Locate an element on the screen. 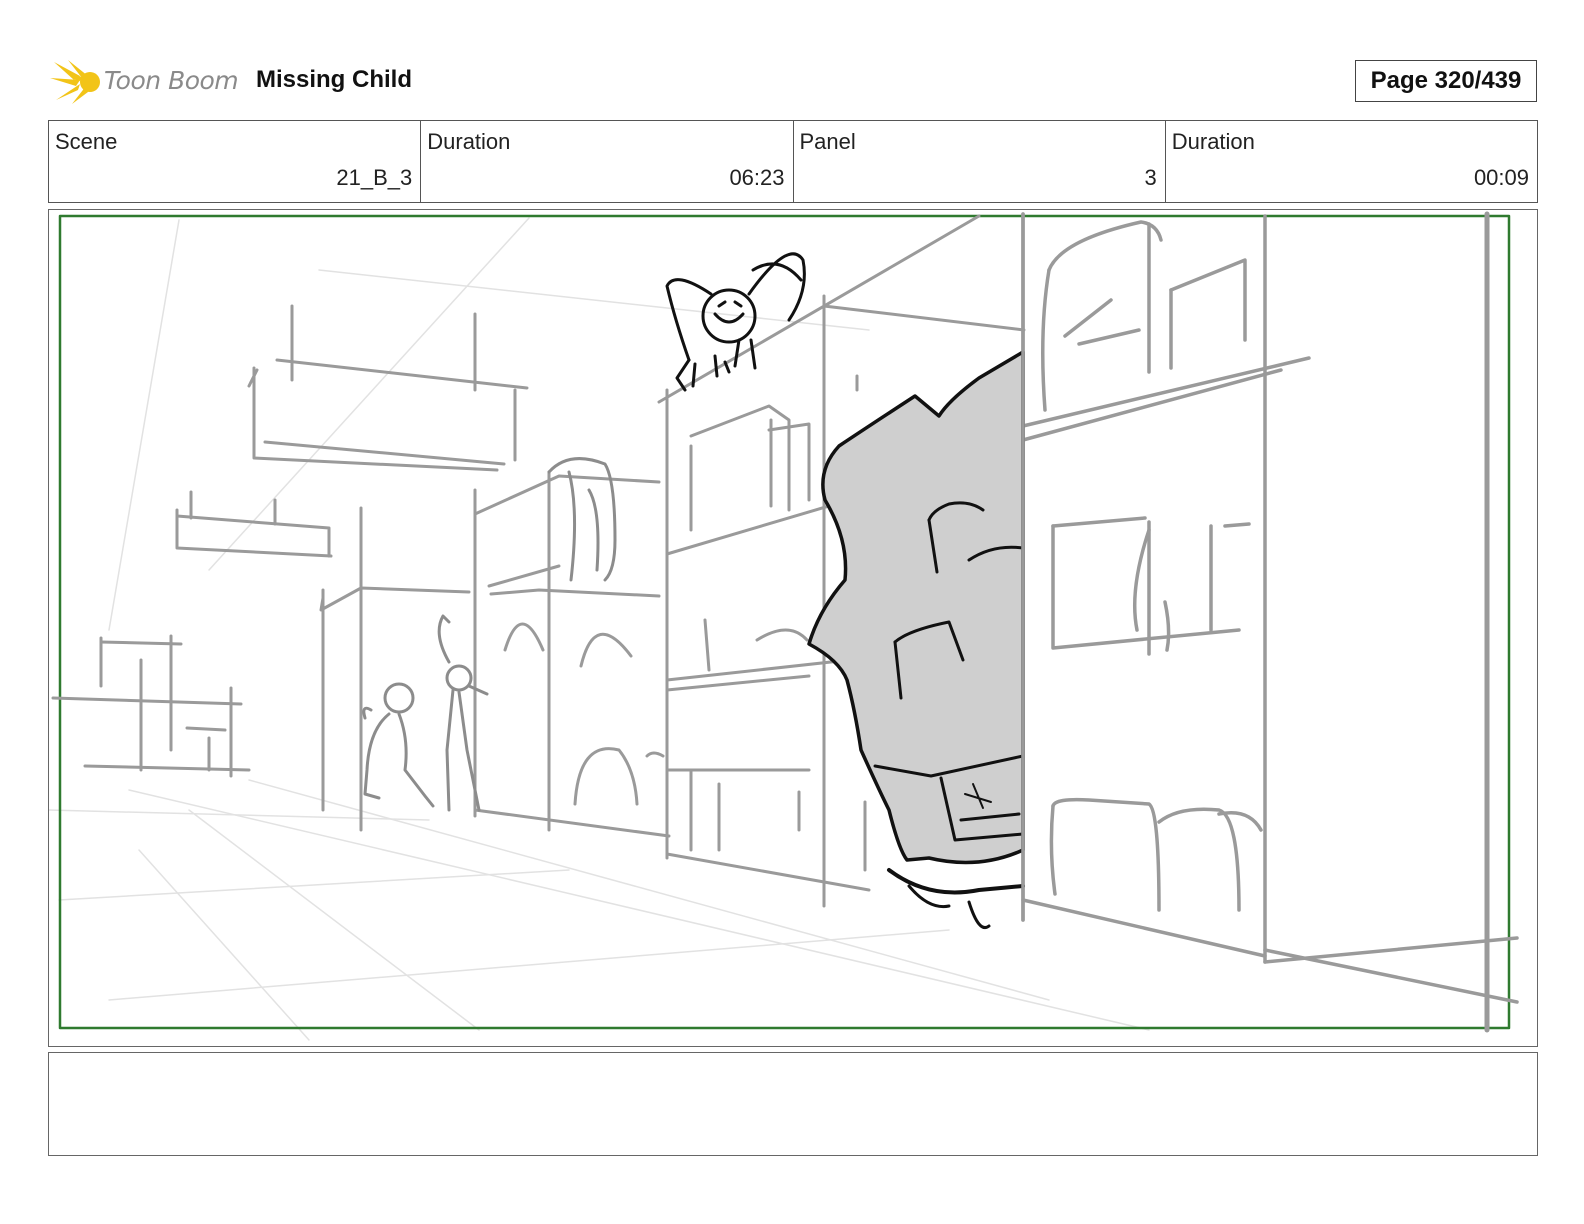  panel-duration-value: 00:09 is located at coordinates (1501, 177).